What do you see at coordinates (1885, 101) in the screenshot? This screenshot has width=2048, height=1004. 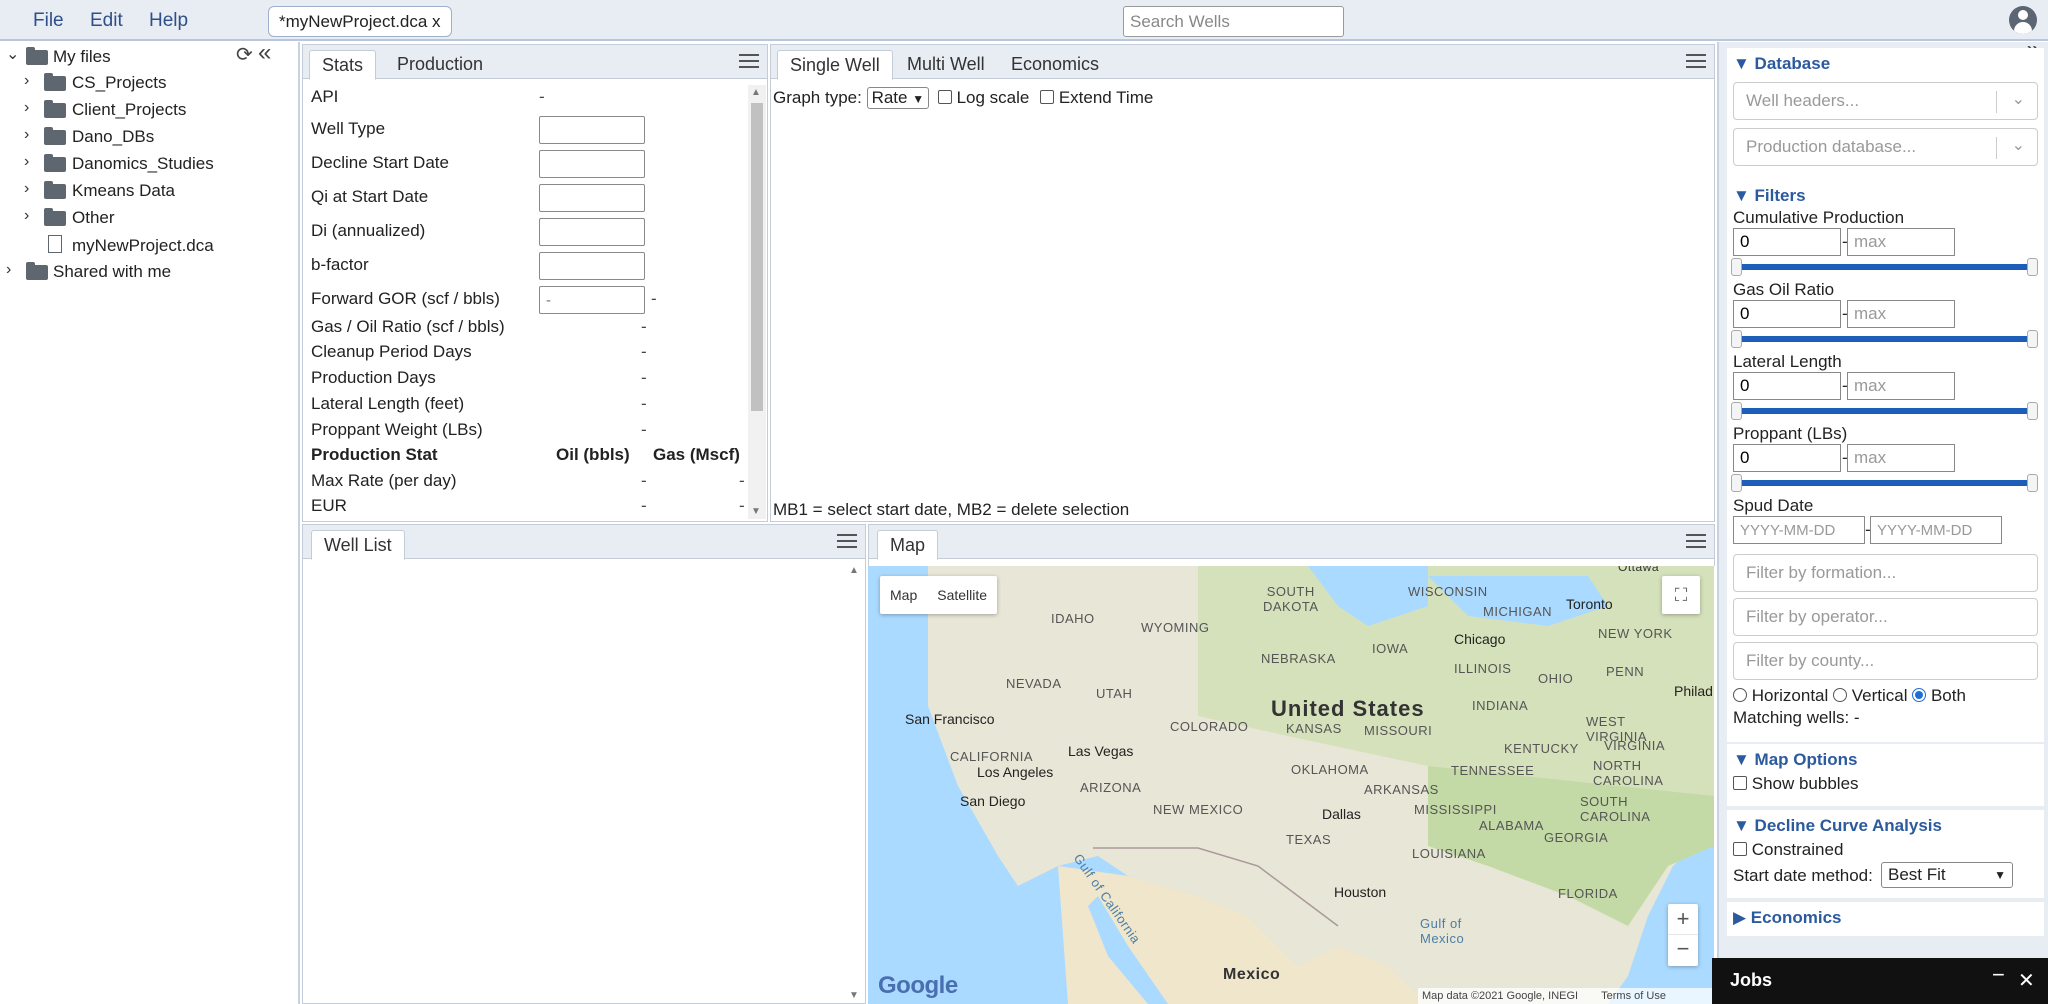 I see `well-headers-select: Well headers... ⌄` at bounding box center [1885, 101].